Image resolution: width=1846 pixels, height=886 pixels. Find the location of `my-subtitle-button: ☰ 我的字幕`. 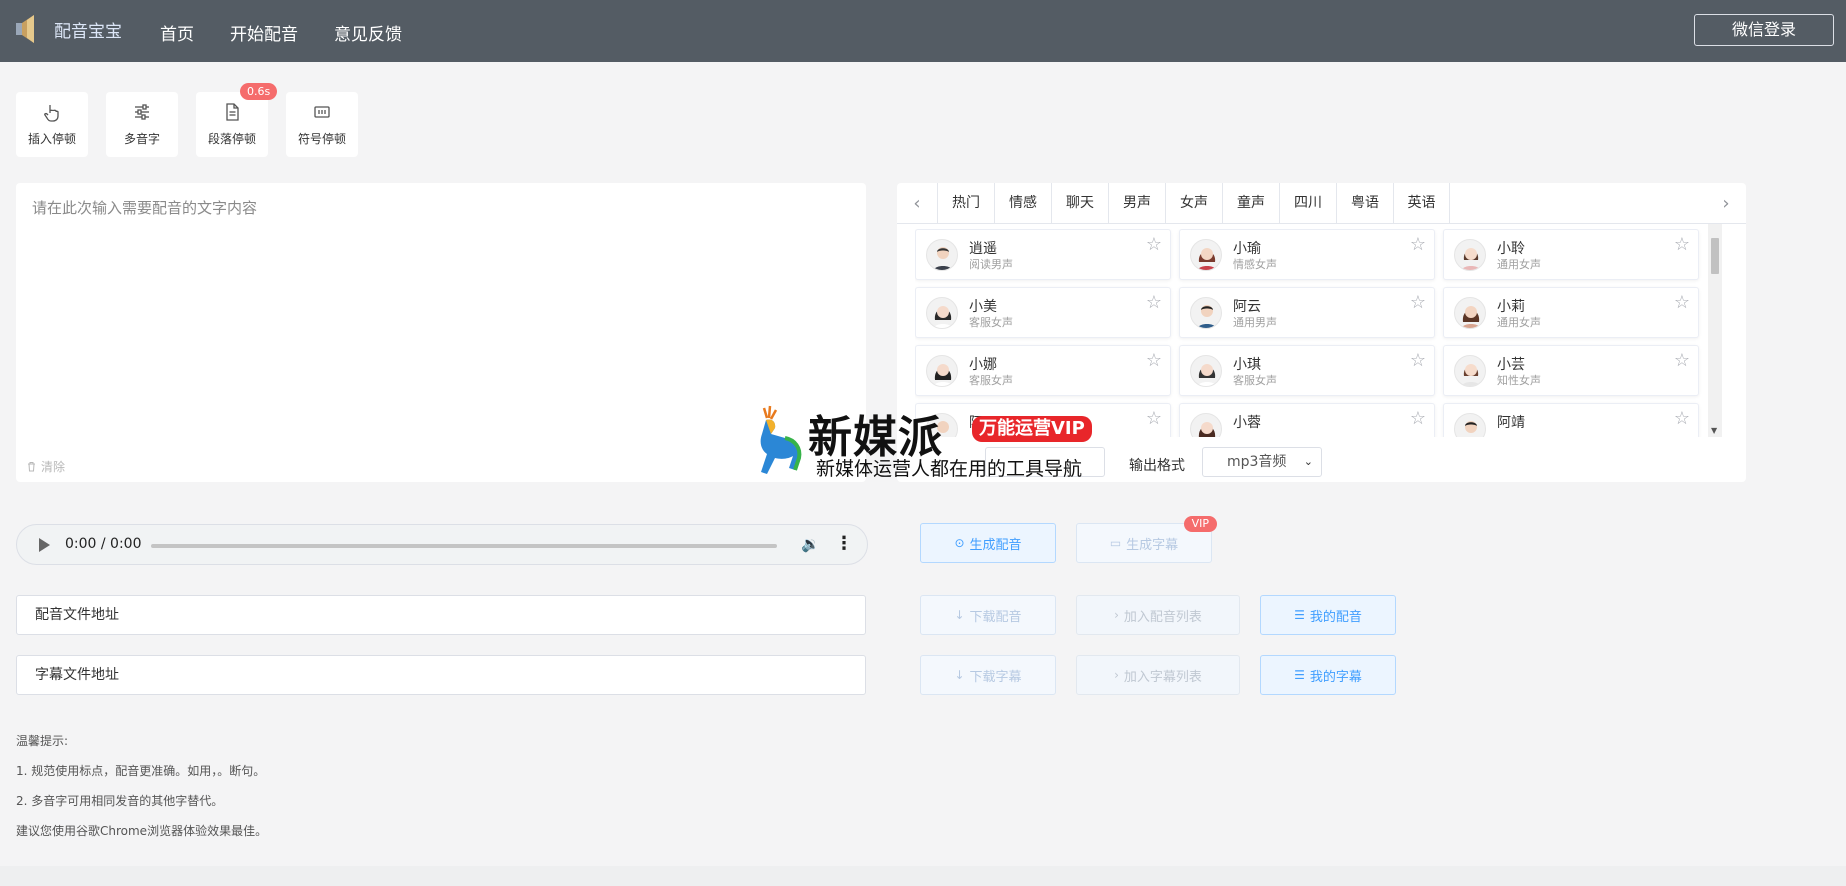

my-subtitle-button: ☰ 我的字幕 is located at coordinates (1328, 675).